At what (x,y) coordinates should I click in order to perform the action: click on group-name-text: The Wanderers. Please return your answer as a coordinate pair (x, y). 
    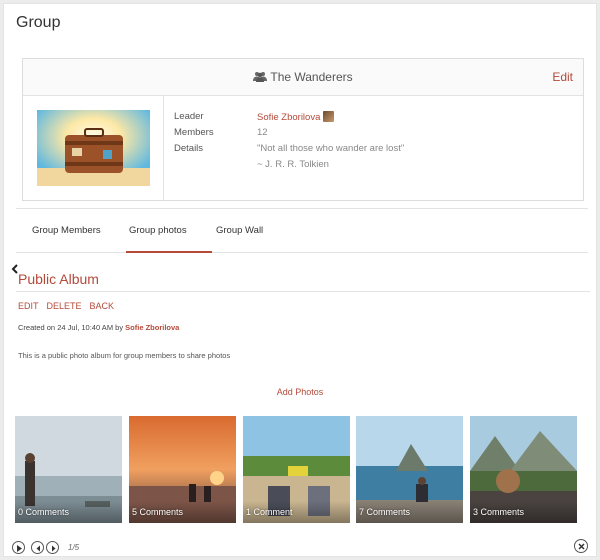
    Looking at the image, I should click on (311, 77).